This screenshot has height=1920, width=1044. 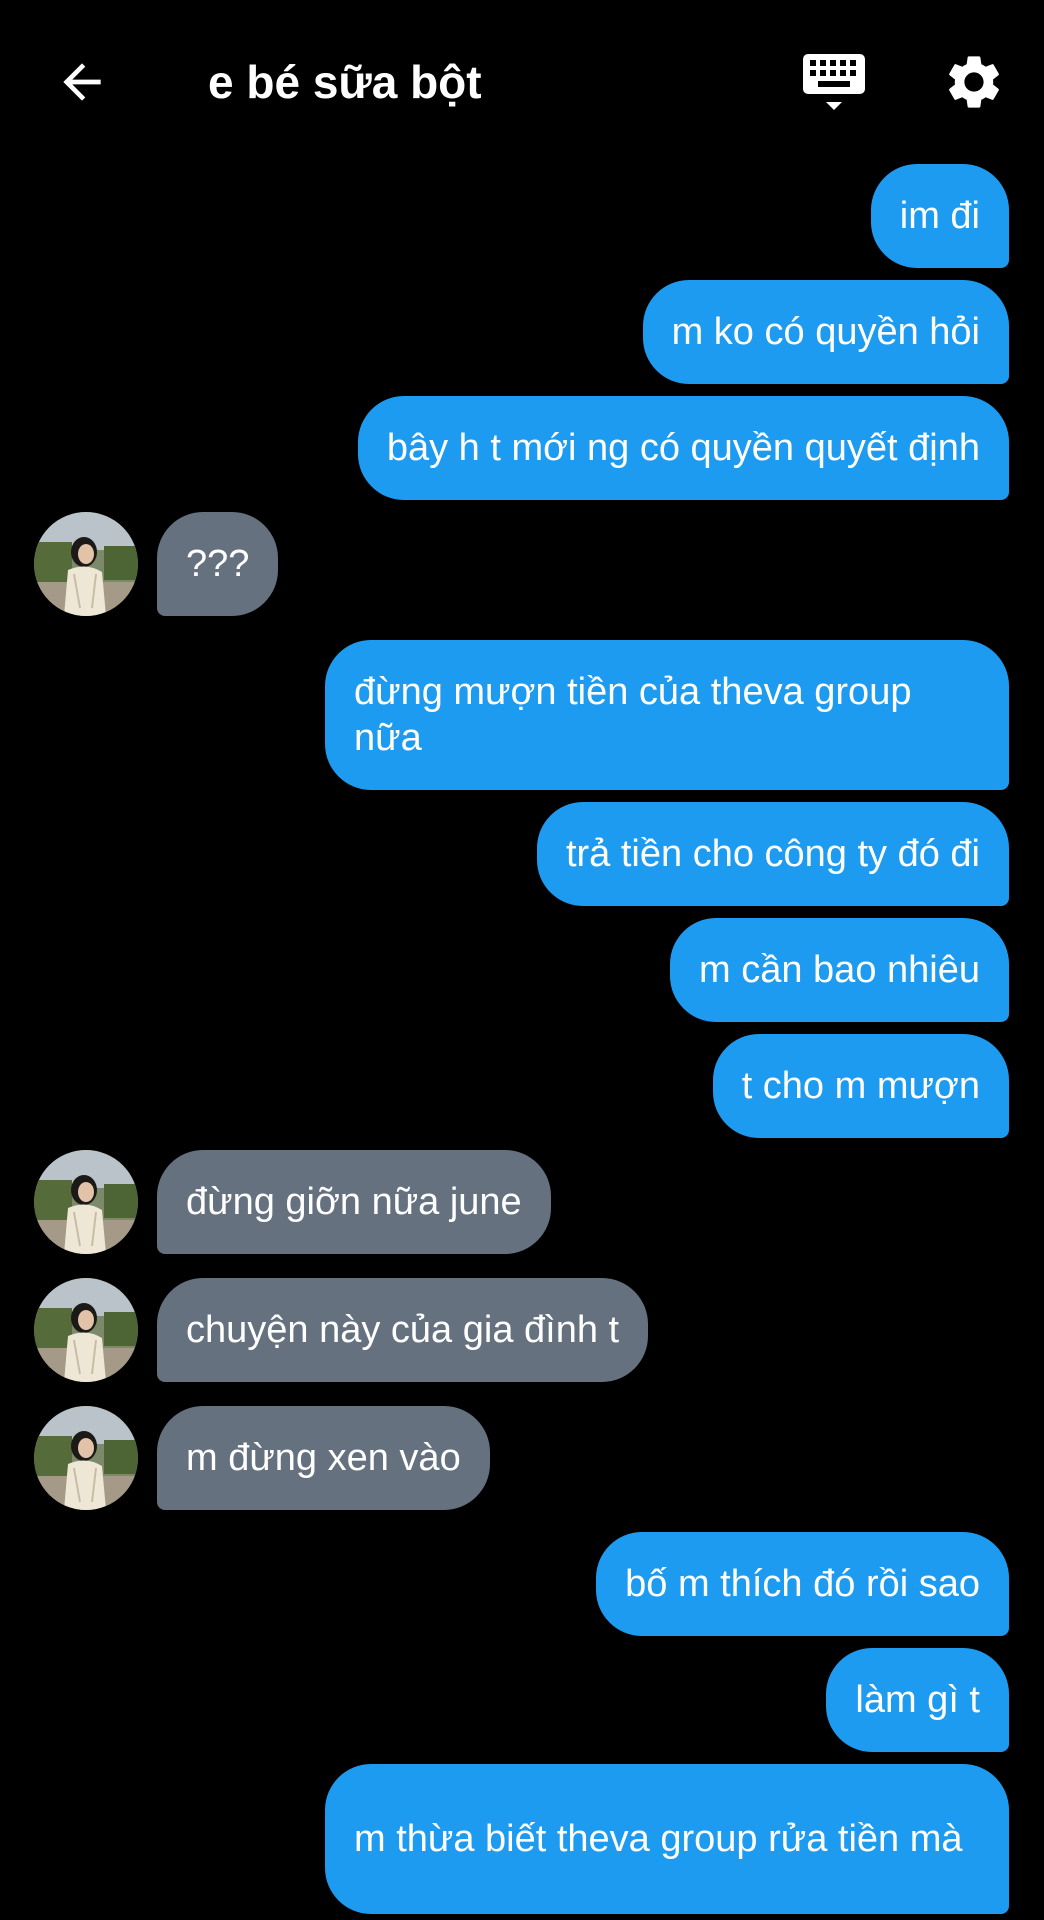 I want to click on received-message-bubble: chuyện này của gia đình t, so click(x=403, y=1330).